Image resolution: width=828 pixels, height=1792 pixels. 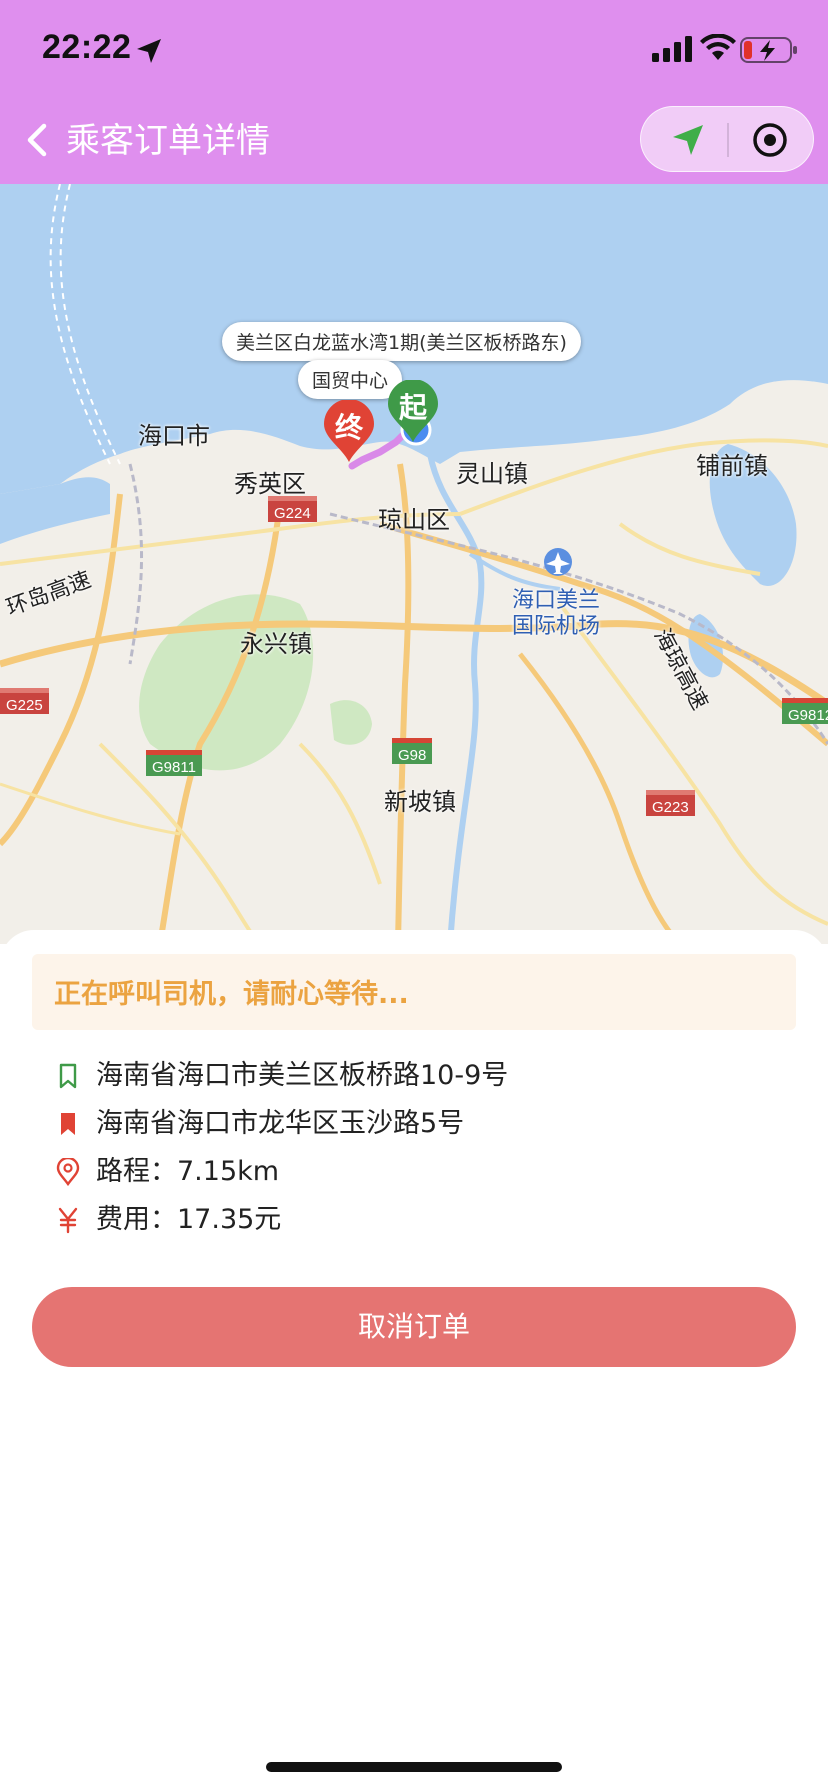 I want to click on start-pin: 起, so click(x=413, y=411).